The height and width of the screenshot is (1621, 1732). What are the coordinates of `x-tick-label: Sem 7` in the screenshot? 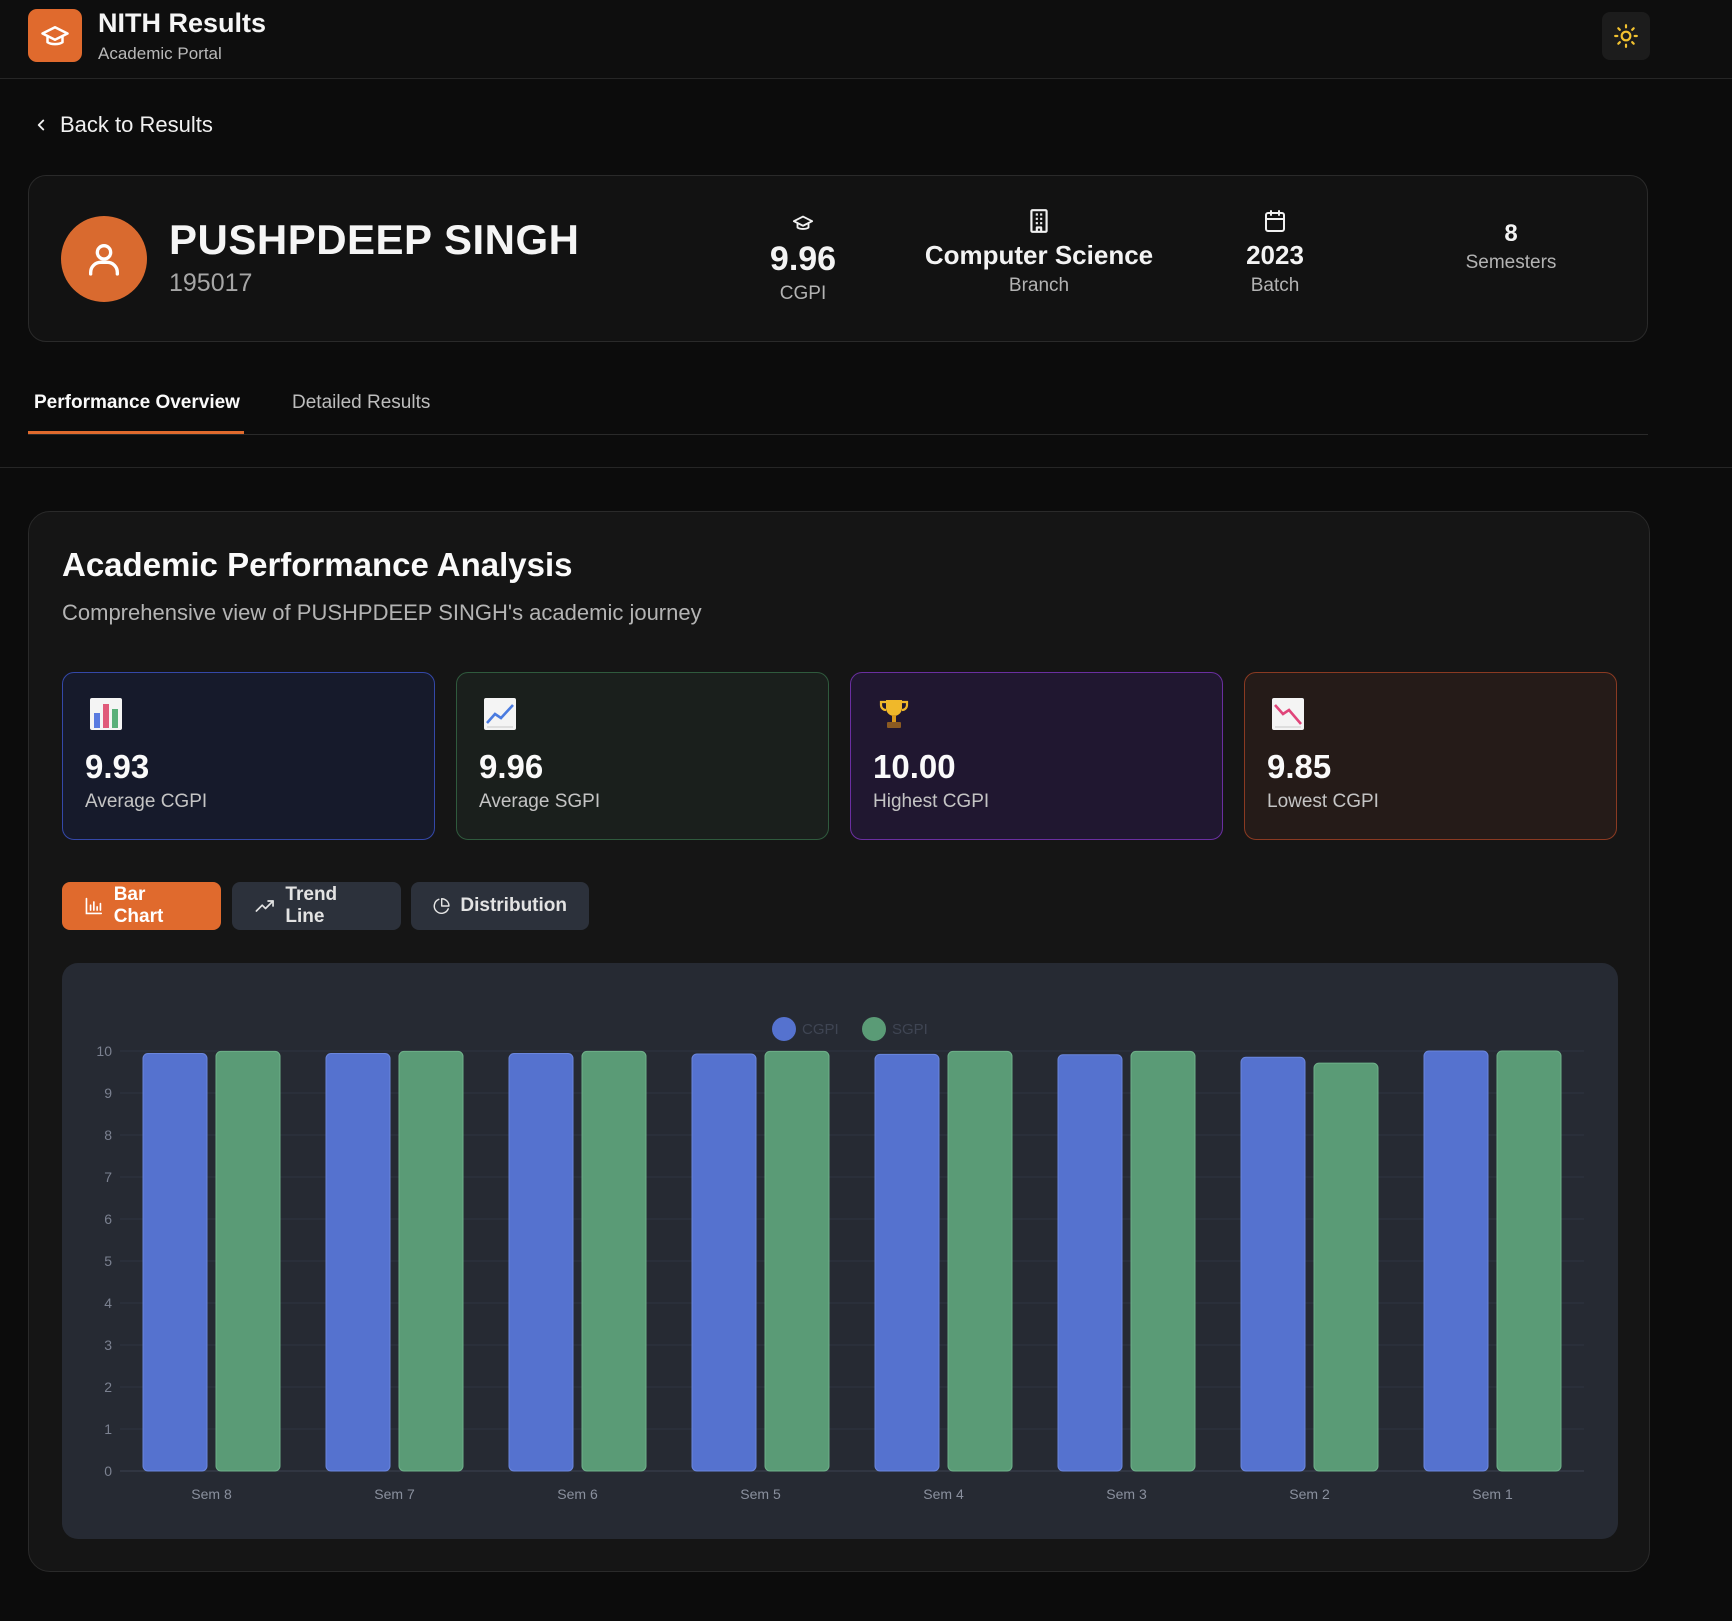 It's located at (394, 1494).